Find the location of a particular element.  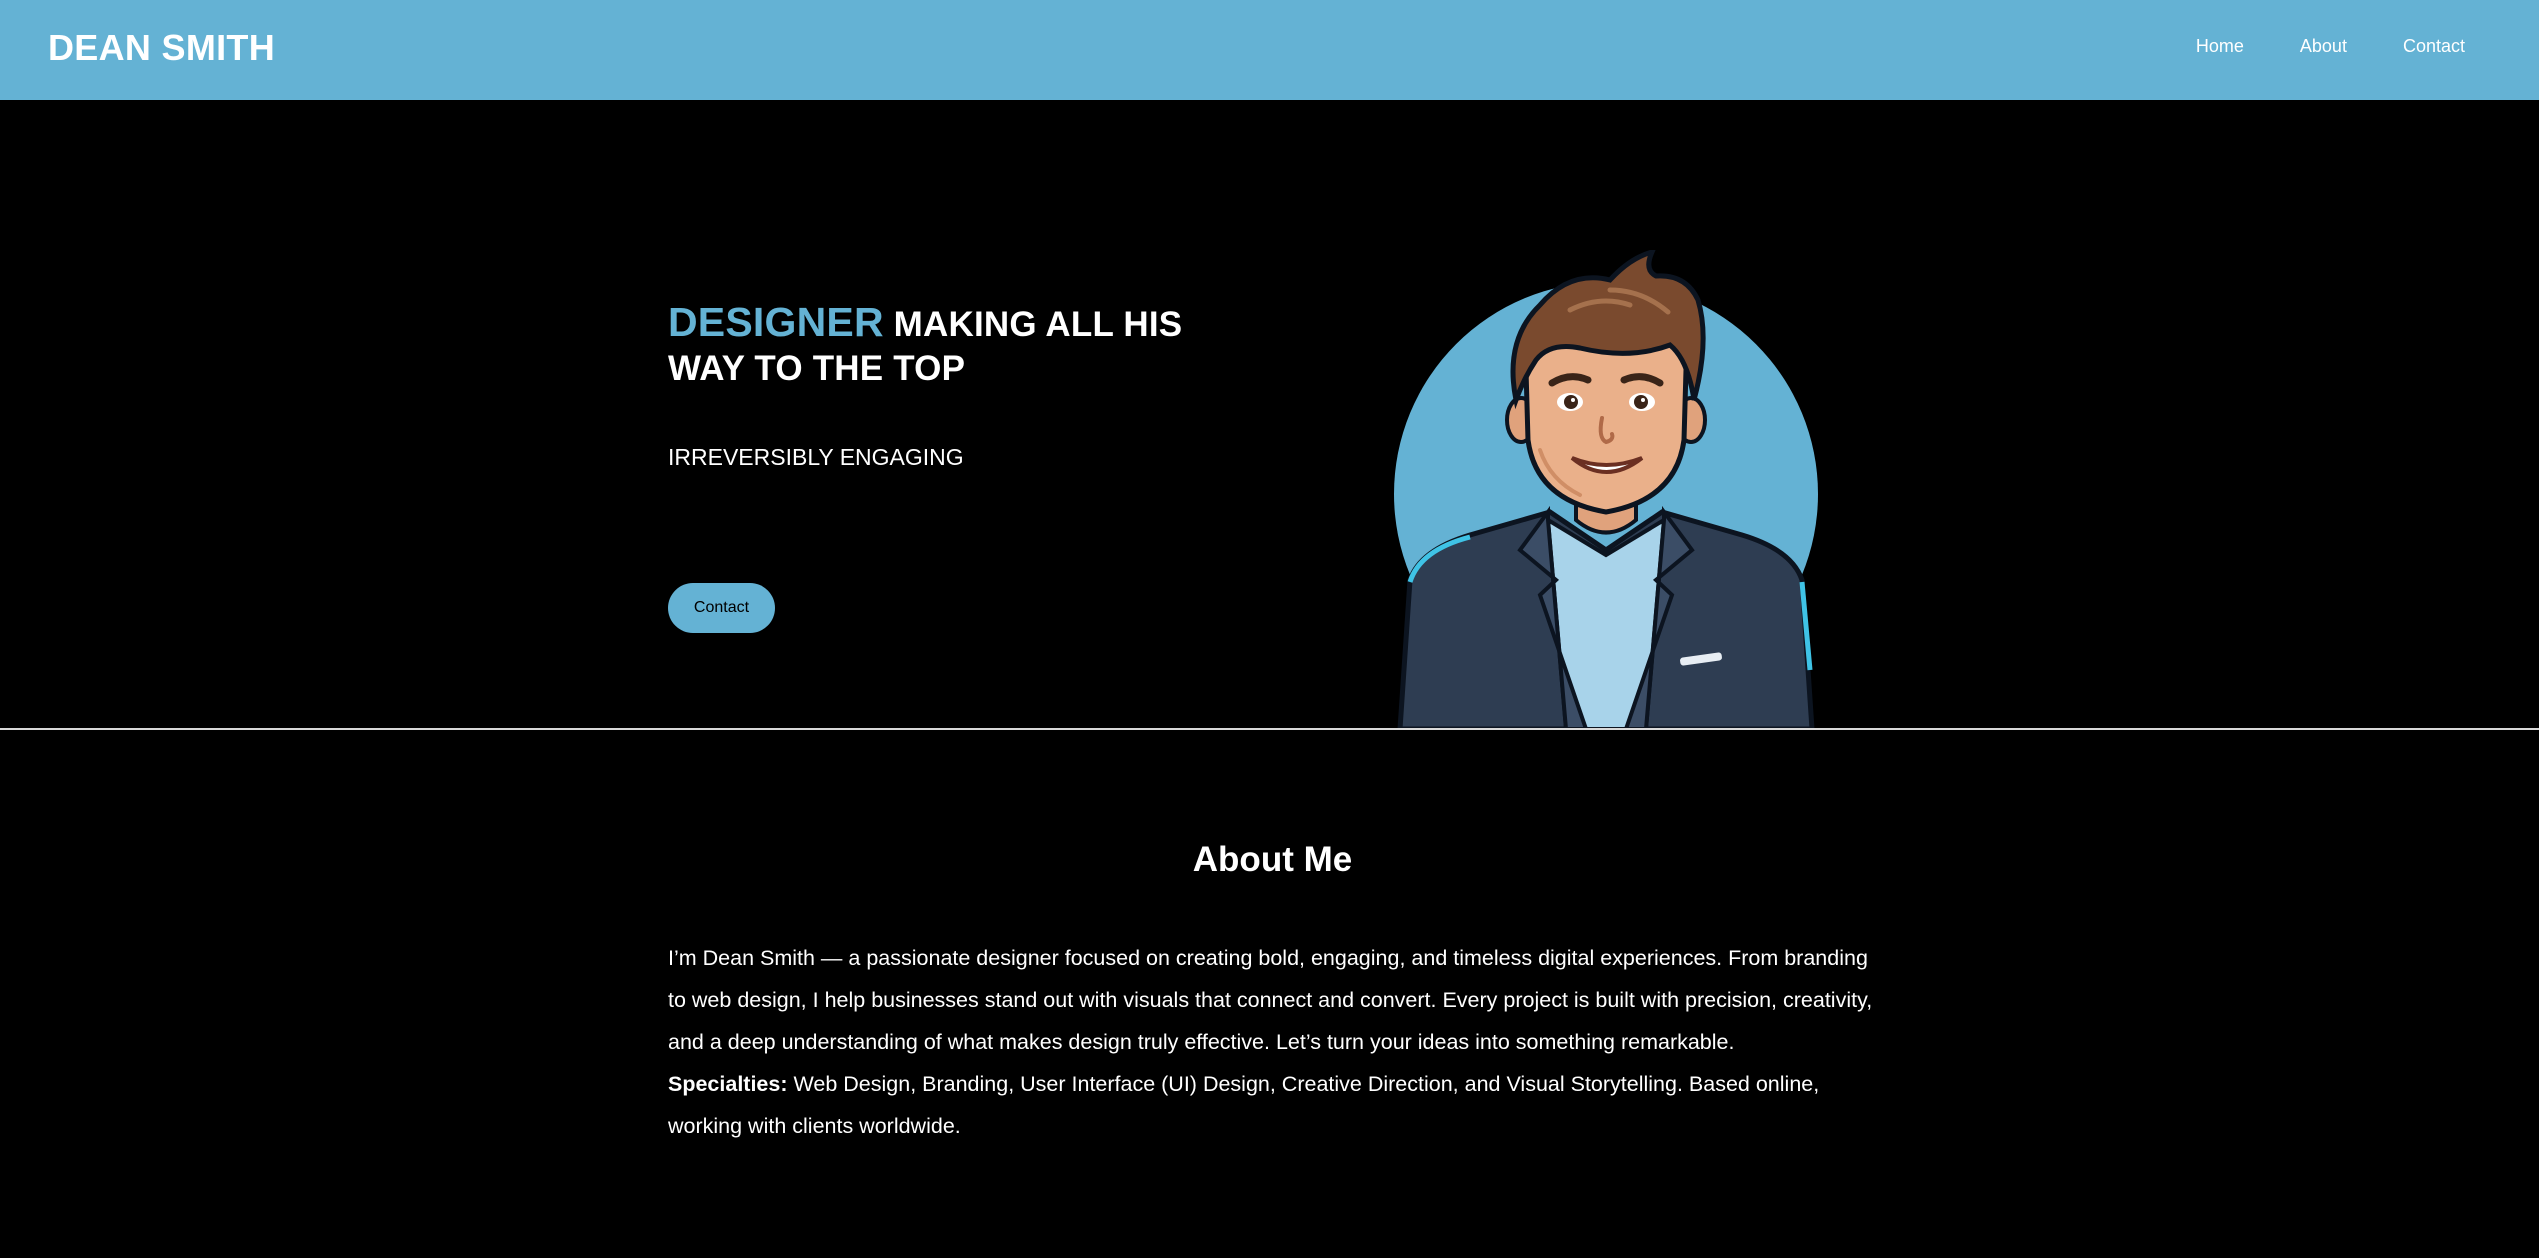

hero-subtitle: IRREVERSIBLY ENGAGING is located at coordinates (816, 457).